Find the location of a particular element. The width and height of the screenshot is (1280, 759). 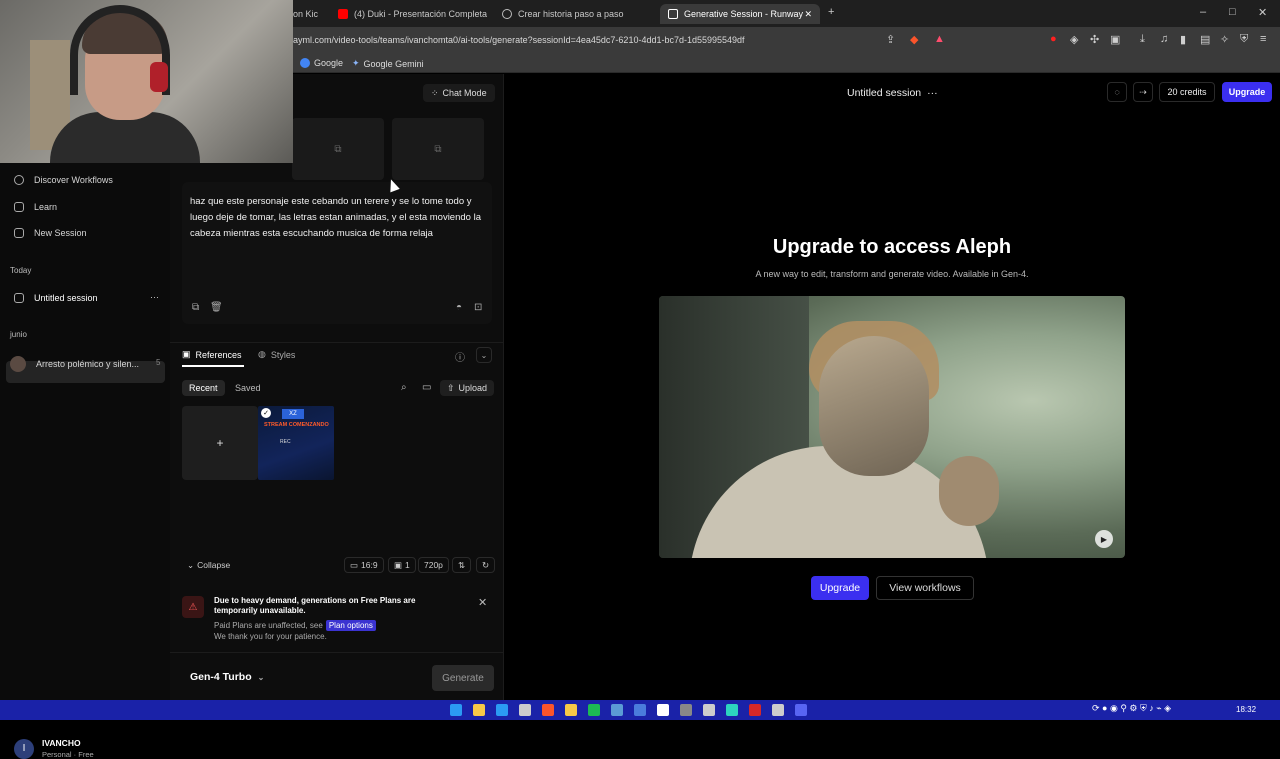

tray-icons: ⟳ ● ◉ ⚲ ⚙ ⛨ ♪ ⌁ ◈ is located at coordinates (1131, 708).